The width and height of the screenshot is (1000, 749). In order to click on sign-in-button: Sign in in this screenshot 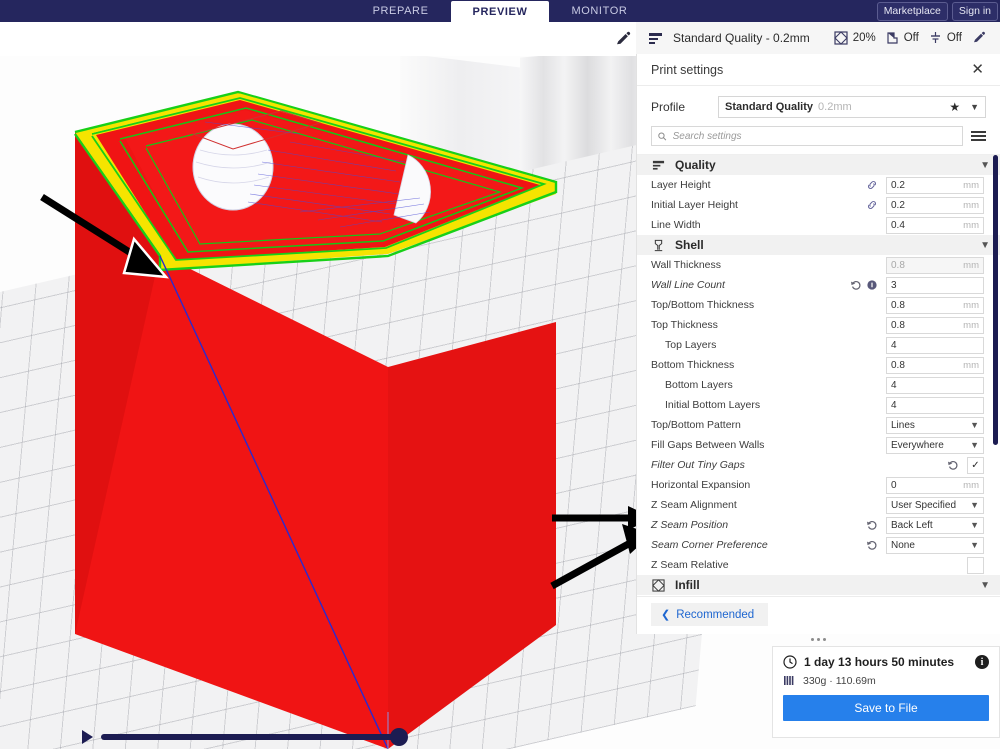, I will do `click(974, 11)`.